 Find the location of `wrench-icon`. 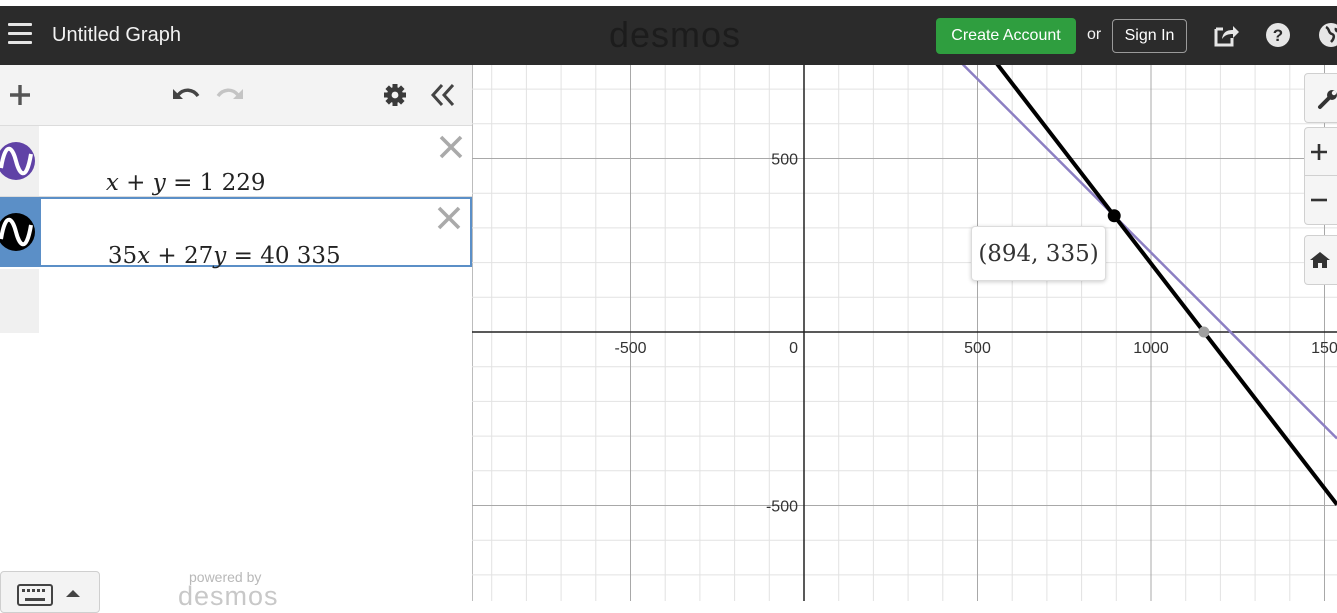

wrench-icon is located at coordinates (1327, 99).